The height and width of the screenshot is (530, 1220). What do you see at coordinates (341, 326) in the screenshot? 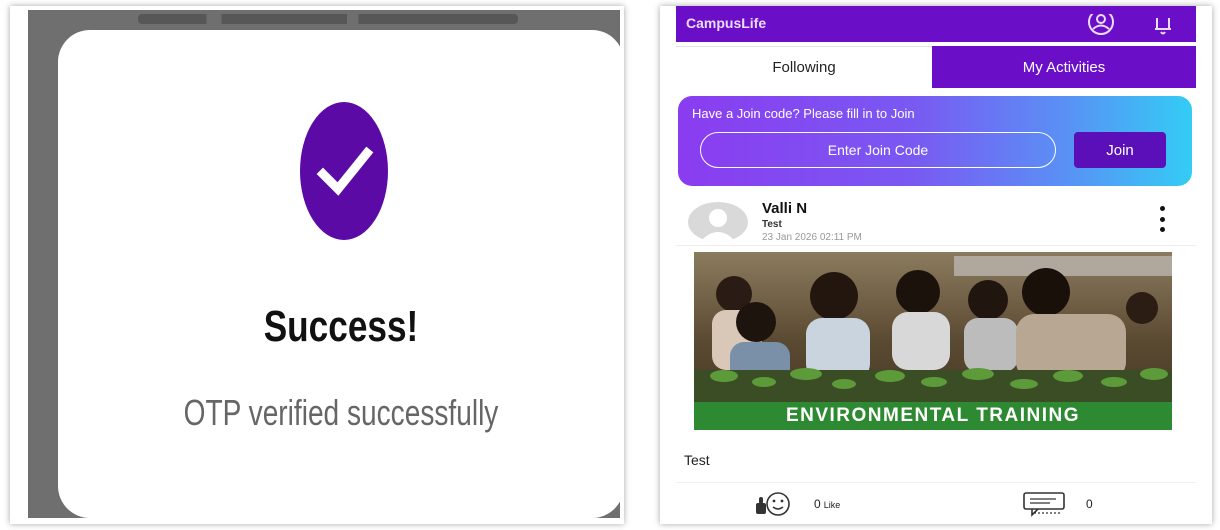
I see `dialog-title: Success!` at bounding box center [341, 326].